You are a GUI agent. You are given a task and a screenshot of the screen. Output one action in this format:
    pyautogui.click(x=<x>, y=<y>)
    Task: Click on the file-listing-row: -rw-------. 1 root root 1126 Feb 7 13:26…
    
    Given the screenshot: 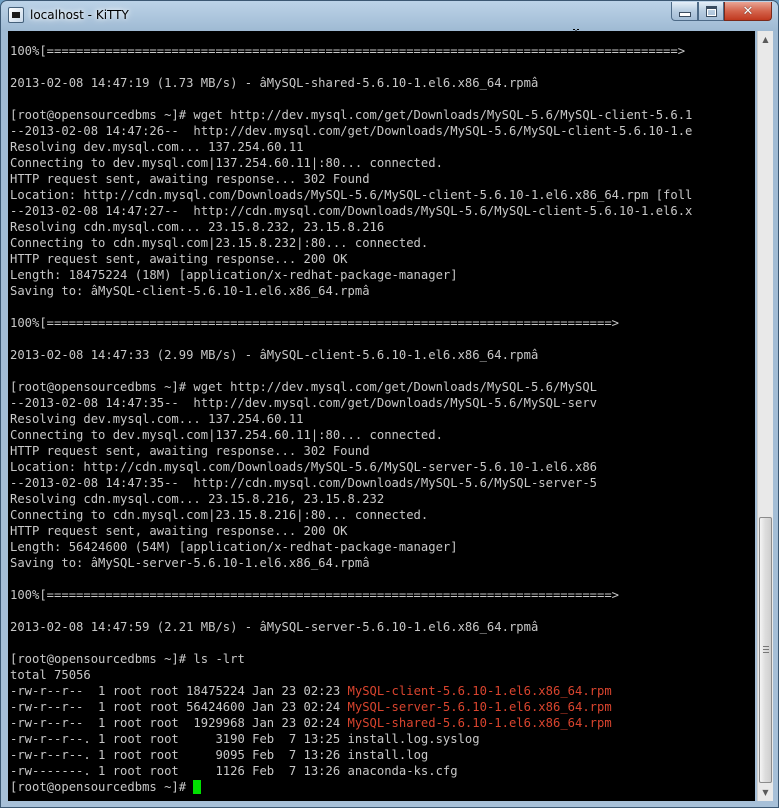 What is the action you would take?
    pyautogui.click(x=351, y=771)
    